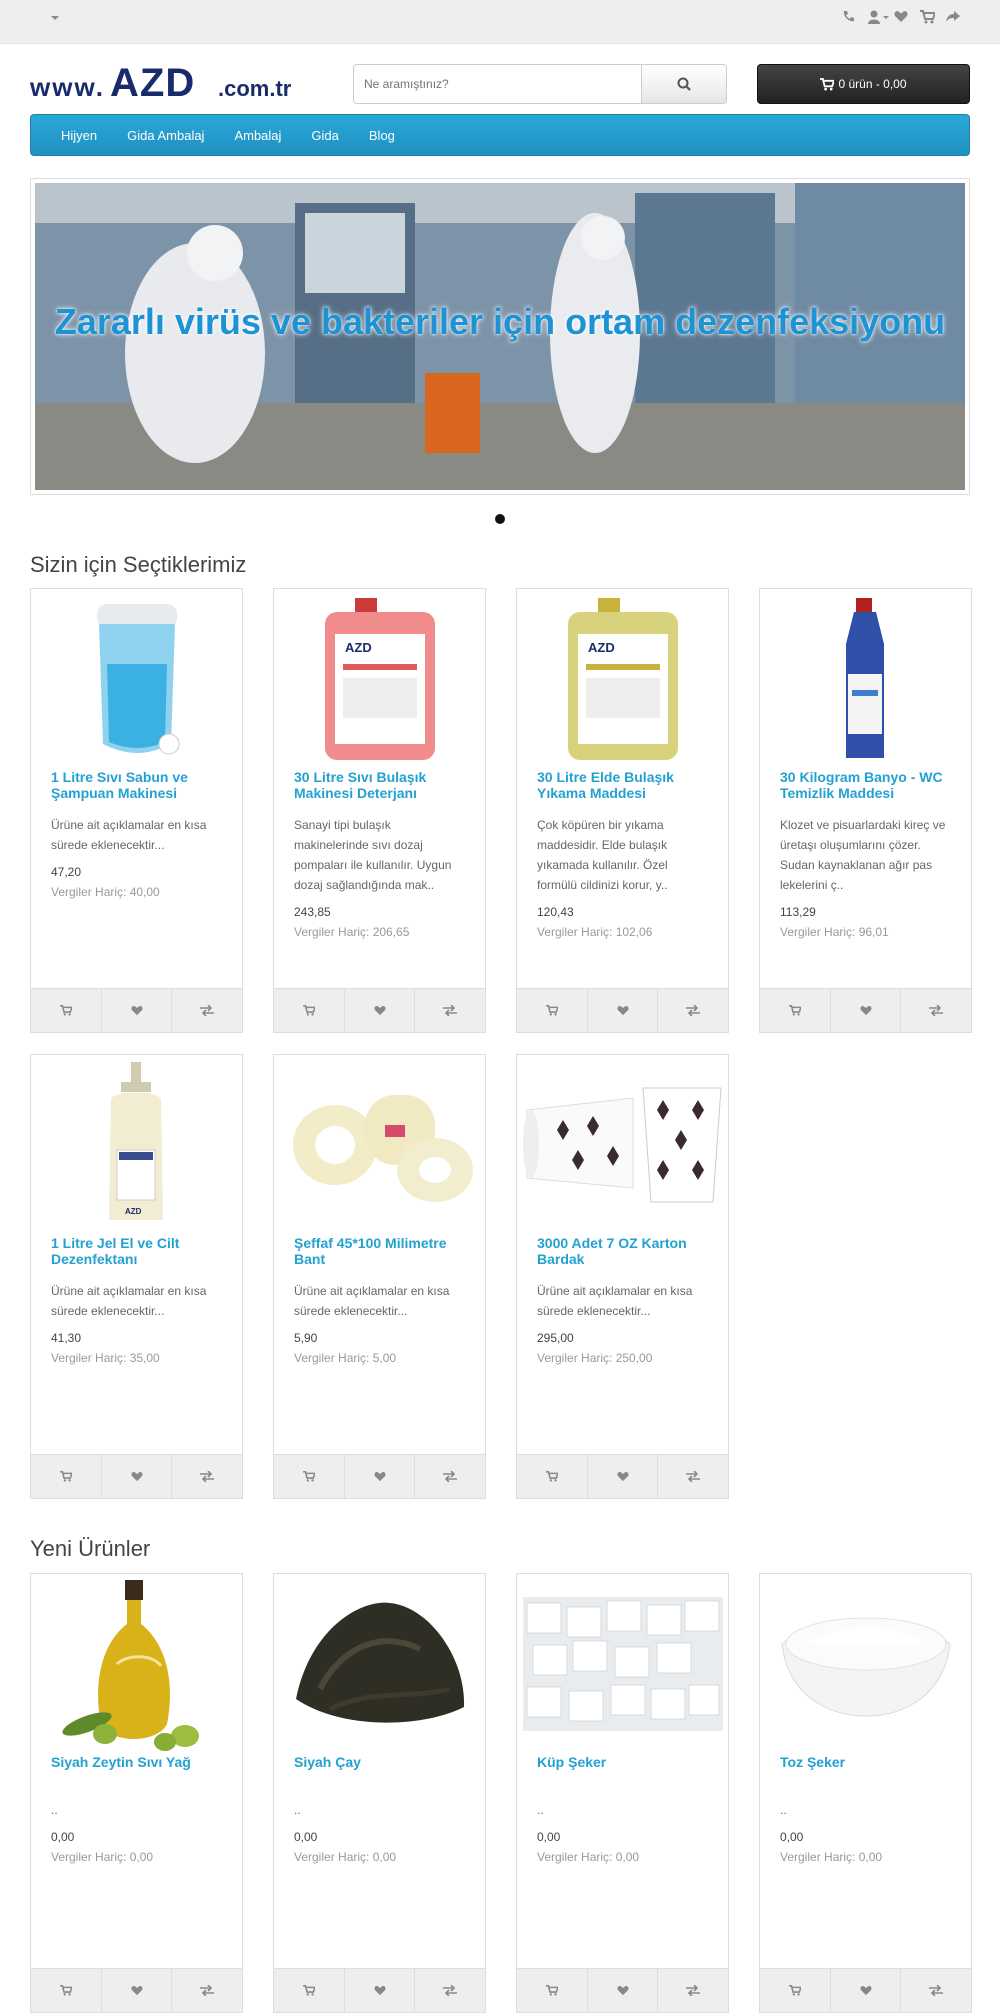 The width and height of the screenshot is (1000, 2013). What do you see at coordinates (622, 787) in the screenshot?
I see `product-name: 30 Litre Elde Bulaşık Yıkama Maddesi` at bounding box center [622, 787].